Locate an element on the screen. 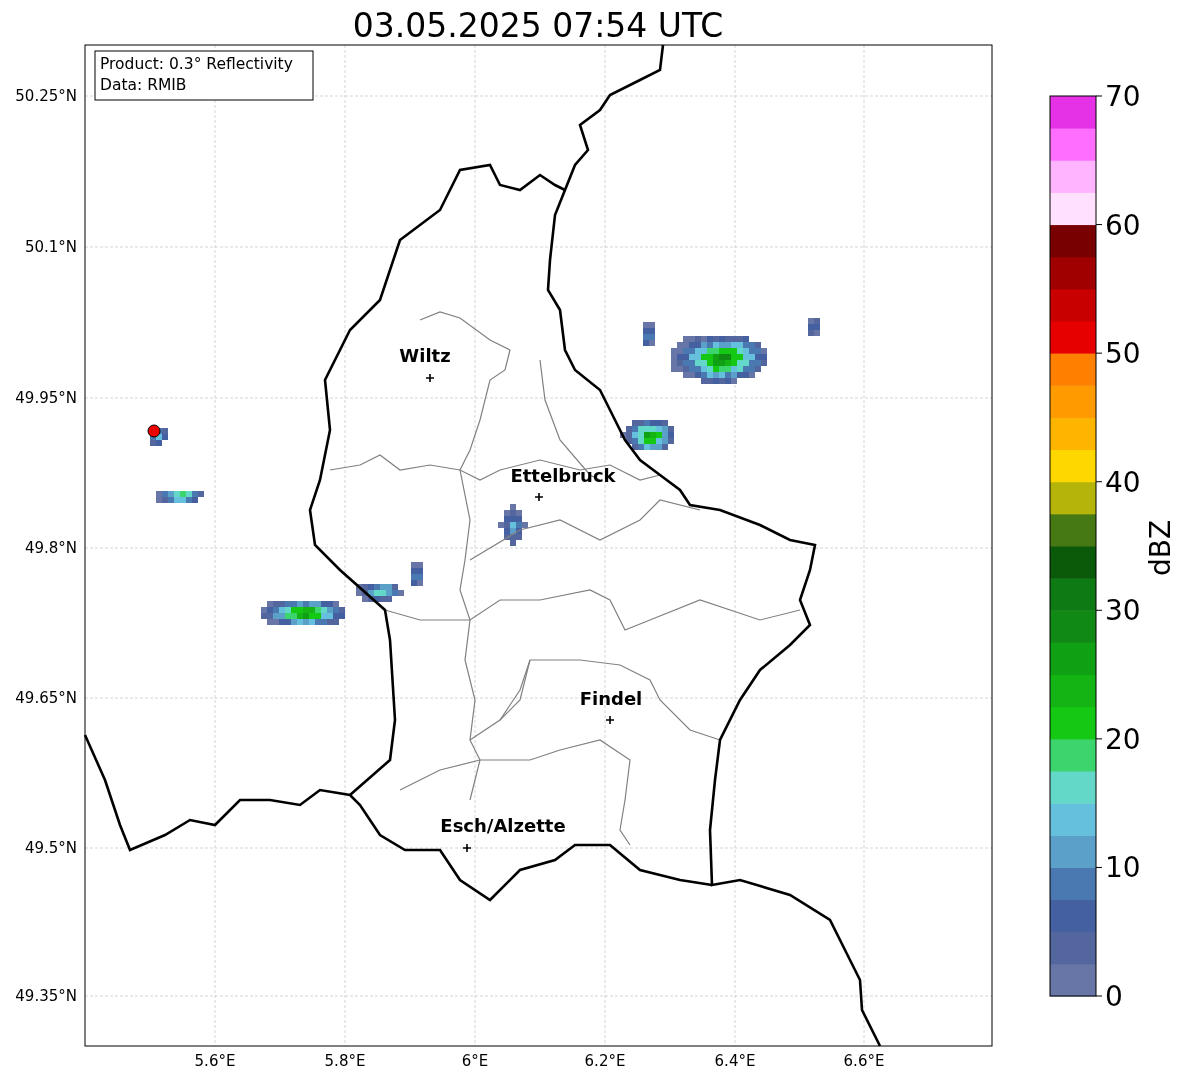 The height and width of the screenshot is (1081, 1184). colorbar-tick-label: 30 is located at coordinates (1123, 611).